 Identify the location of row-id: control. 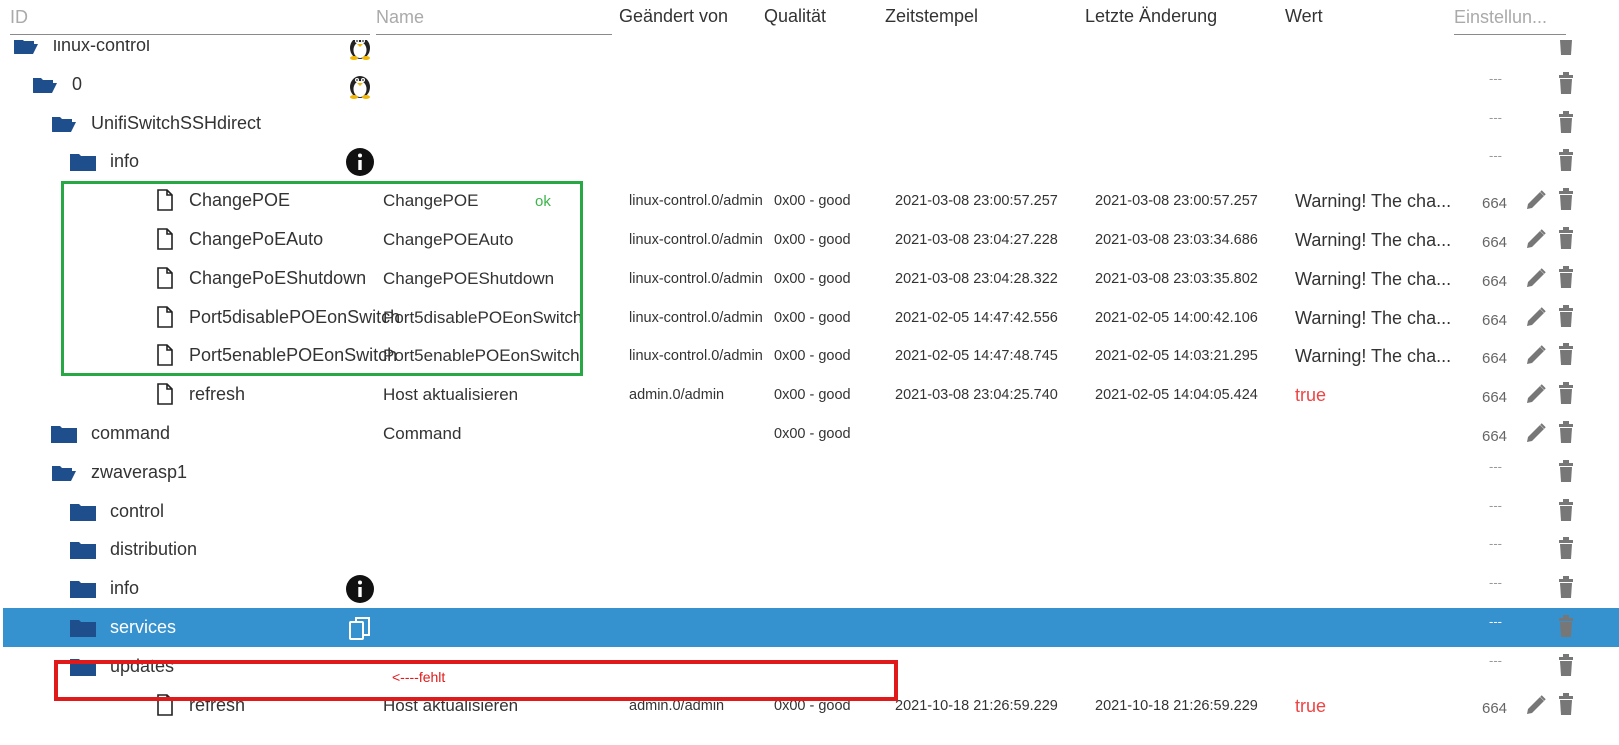
(137, 510).